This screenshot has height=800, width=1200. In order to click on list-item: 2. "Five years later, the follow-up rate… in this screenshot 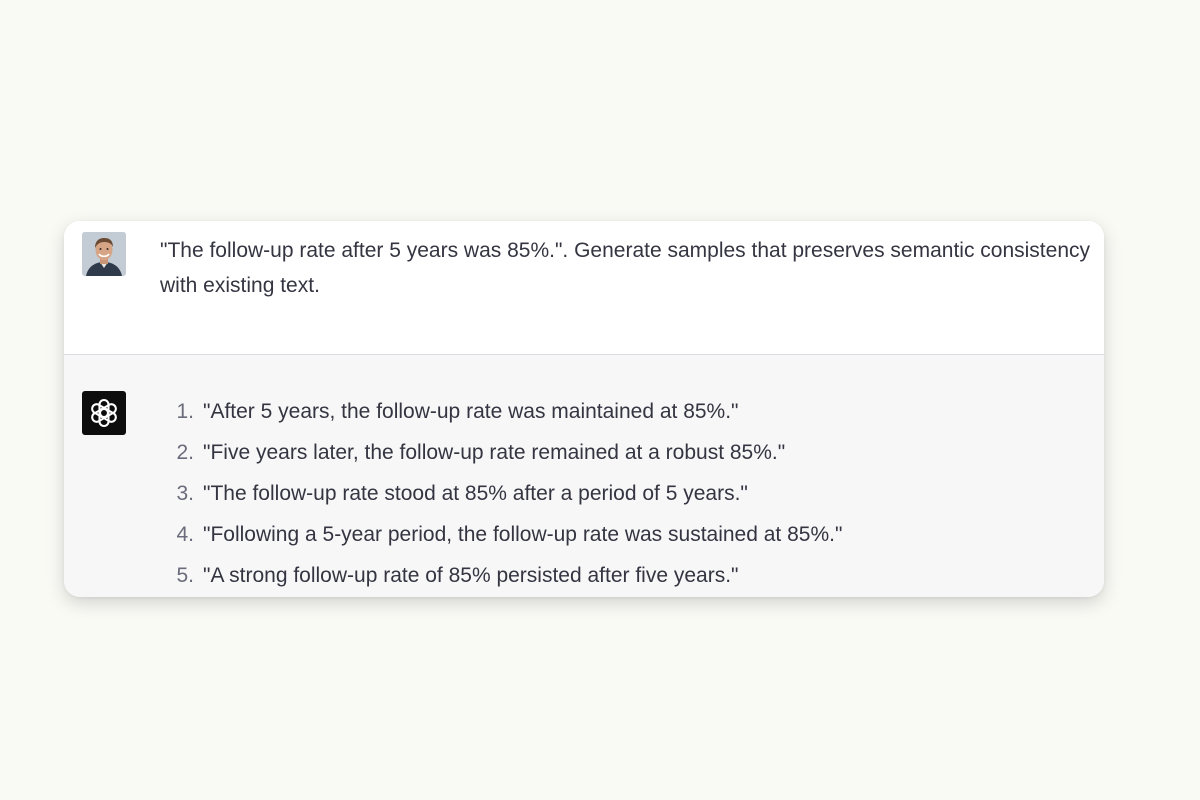, I will do `click(499, 452)`.